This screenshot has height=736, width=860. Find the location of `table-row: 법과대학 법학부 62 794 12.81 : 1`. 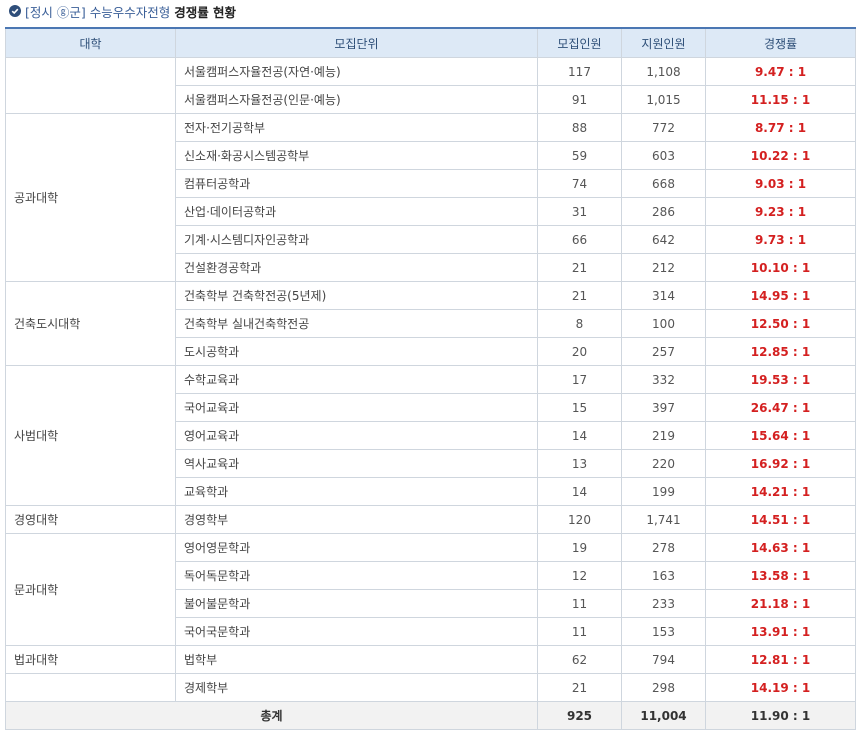

table-row: 법과대학 법학부 62 794 12.81 : 1 is located at coordinates (430, 659).